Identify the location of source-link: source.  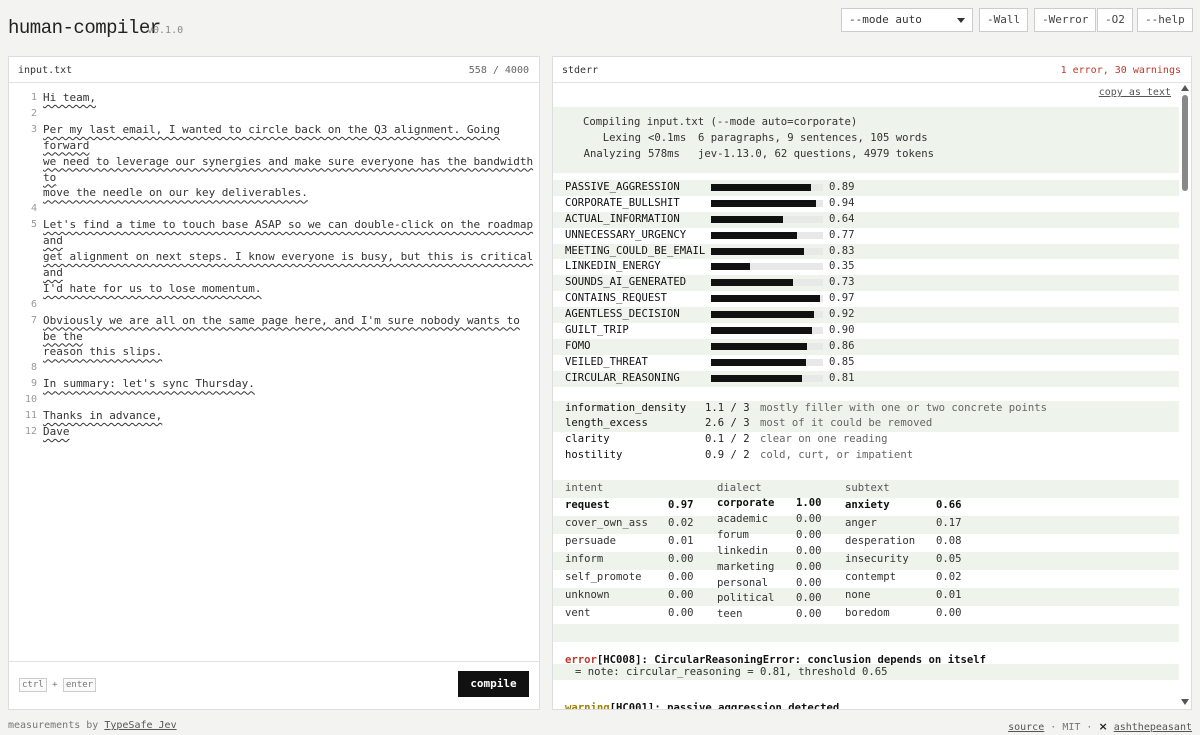
(1026, 727).